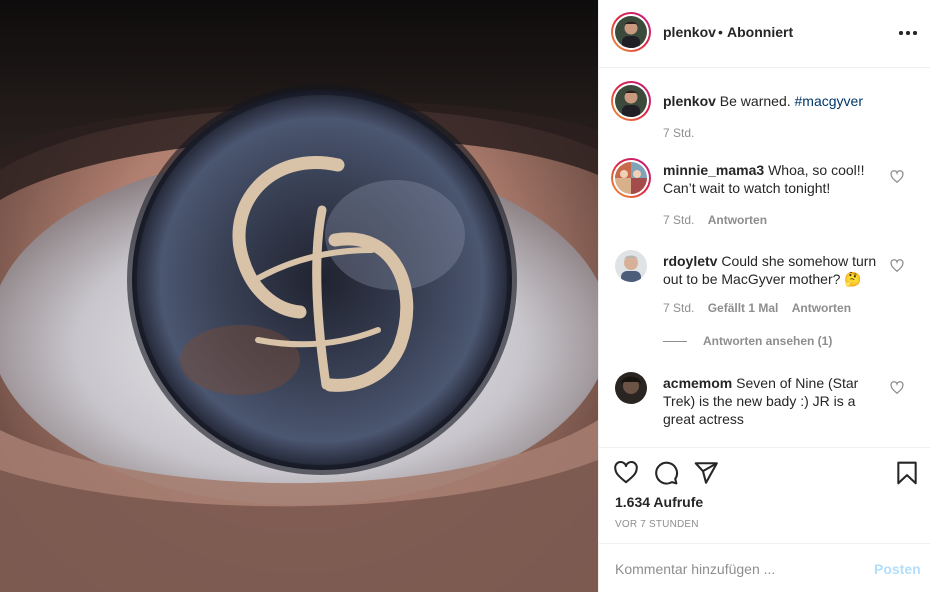 Image resolution: width=930 pixels, height=592 pixels. Describe the element at coordinates (909, 32) in the screenshot. I see `more-horizontal-icon` at that location.